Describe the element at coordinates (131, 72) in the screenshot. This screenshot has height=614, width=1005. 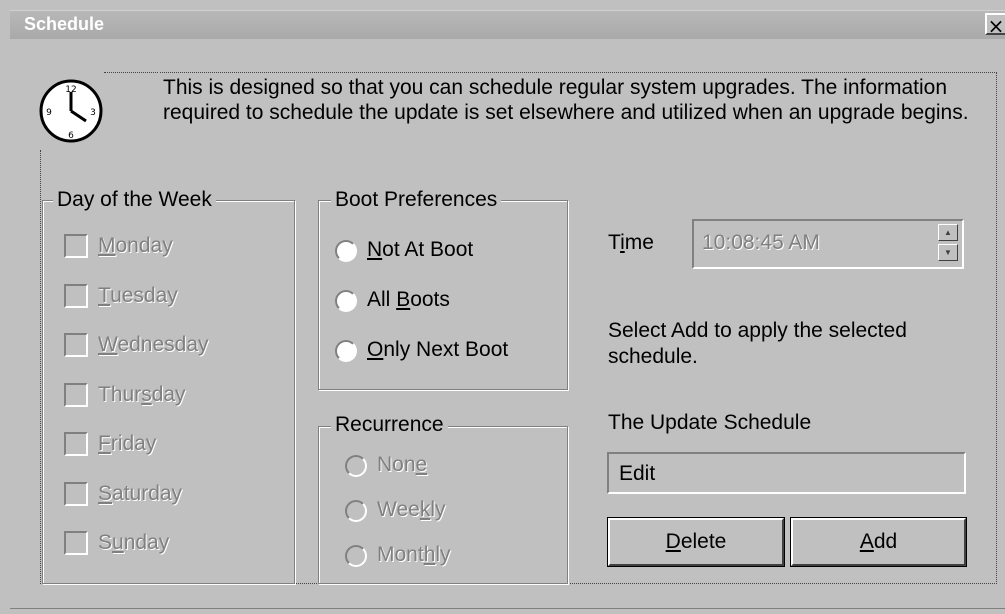
I see `frame-top-left` at that location.